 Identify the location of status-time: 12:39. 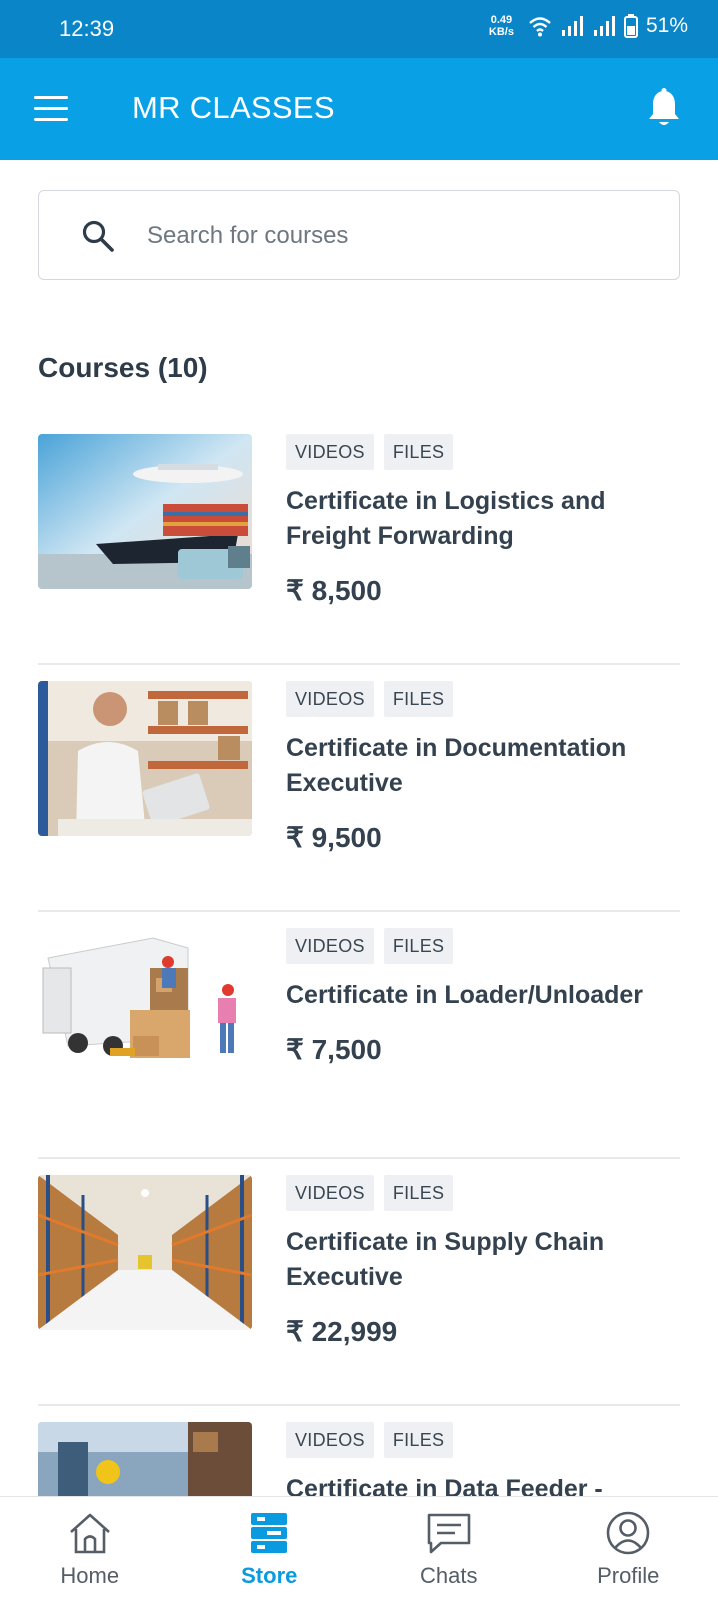
(87, 28).